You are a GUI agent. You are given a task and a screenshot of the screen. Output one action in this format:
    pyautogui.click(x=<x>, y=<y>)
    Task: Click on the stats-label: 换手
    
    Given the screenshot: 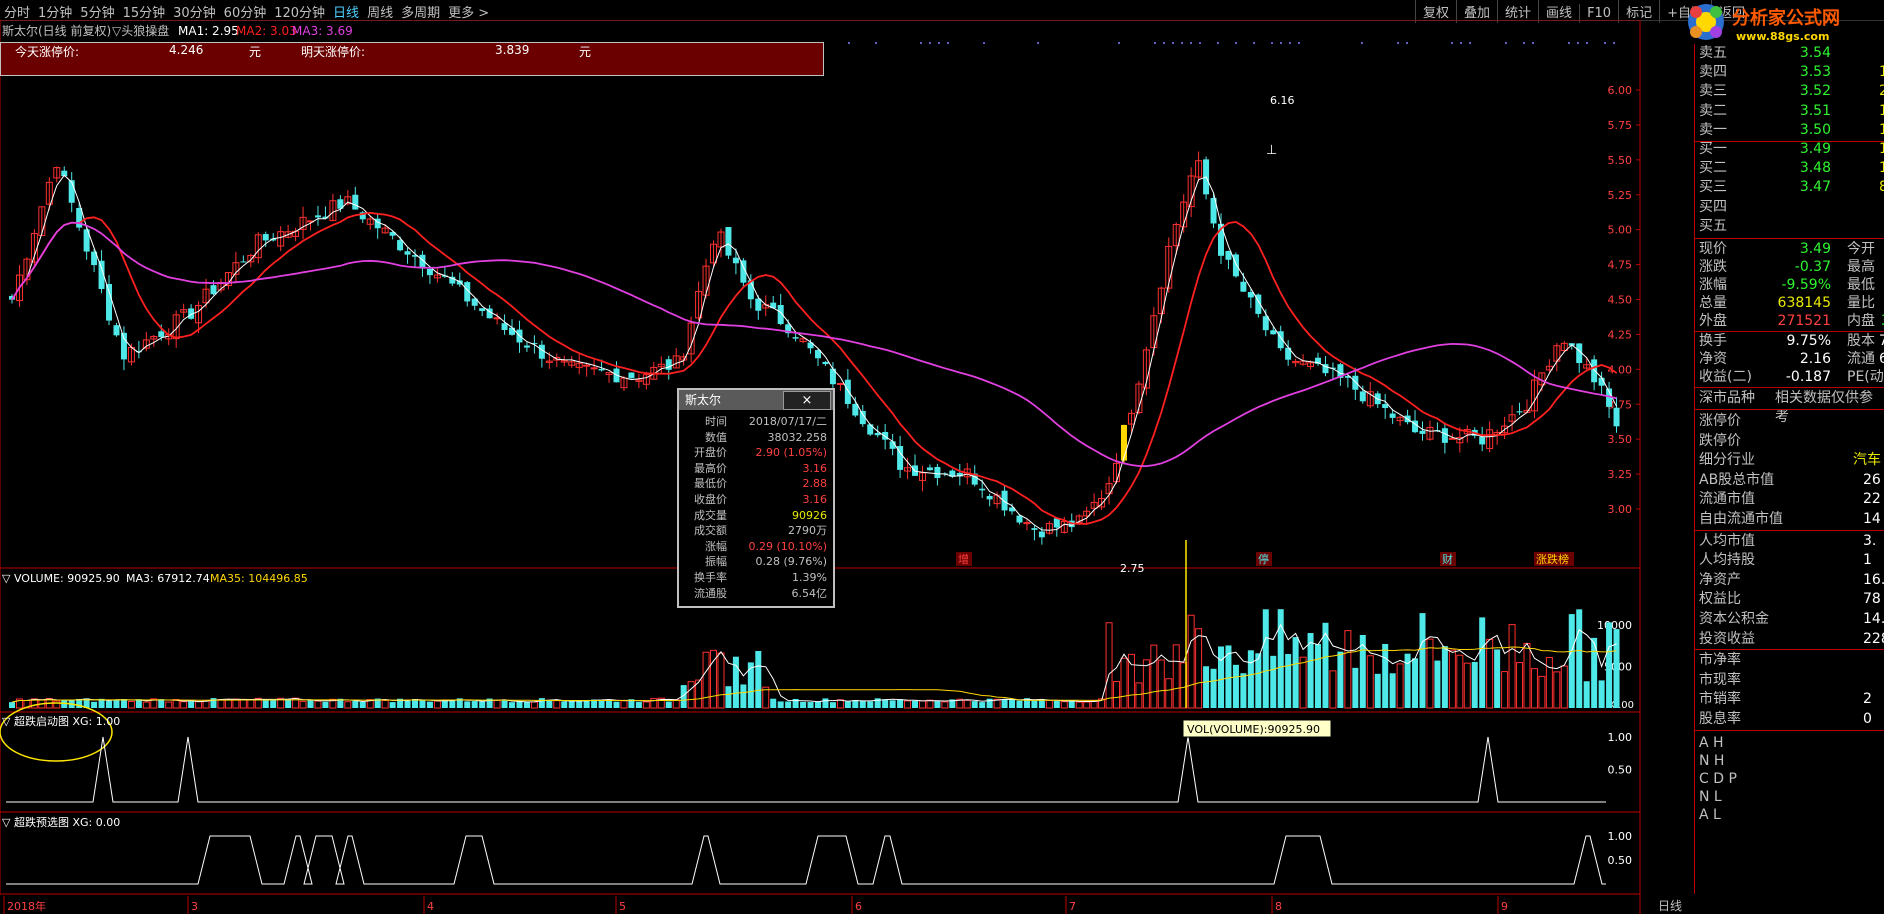 What is the action you would take?
    pyautogui.click(x=1713, y=341)
    